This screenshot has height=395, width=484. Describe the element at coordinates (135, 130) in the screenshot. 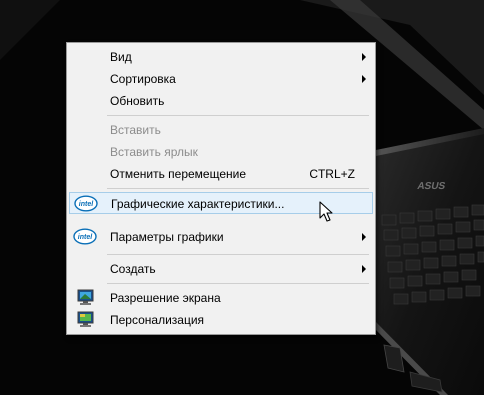

I see `menu-item-label: Вставить` at that location.